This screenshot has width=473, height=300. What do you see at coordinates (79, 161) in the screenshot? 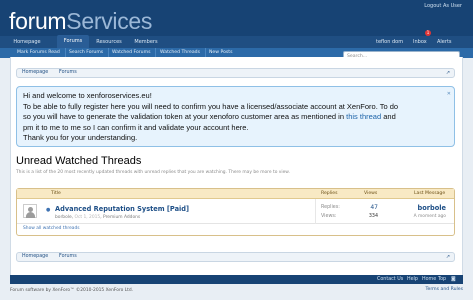
I see `page-title: Unread Watched Threads` at bounding box center [79, 161].